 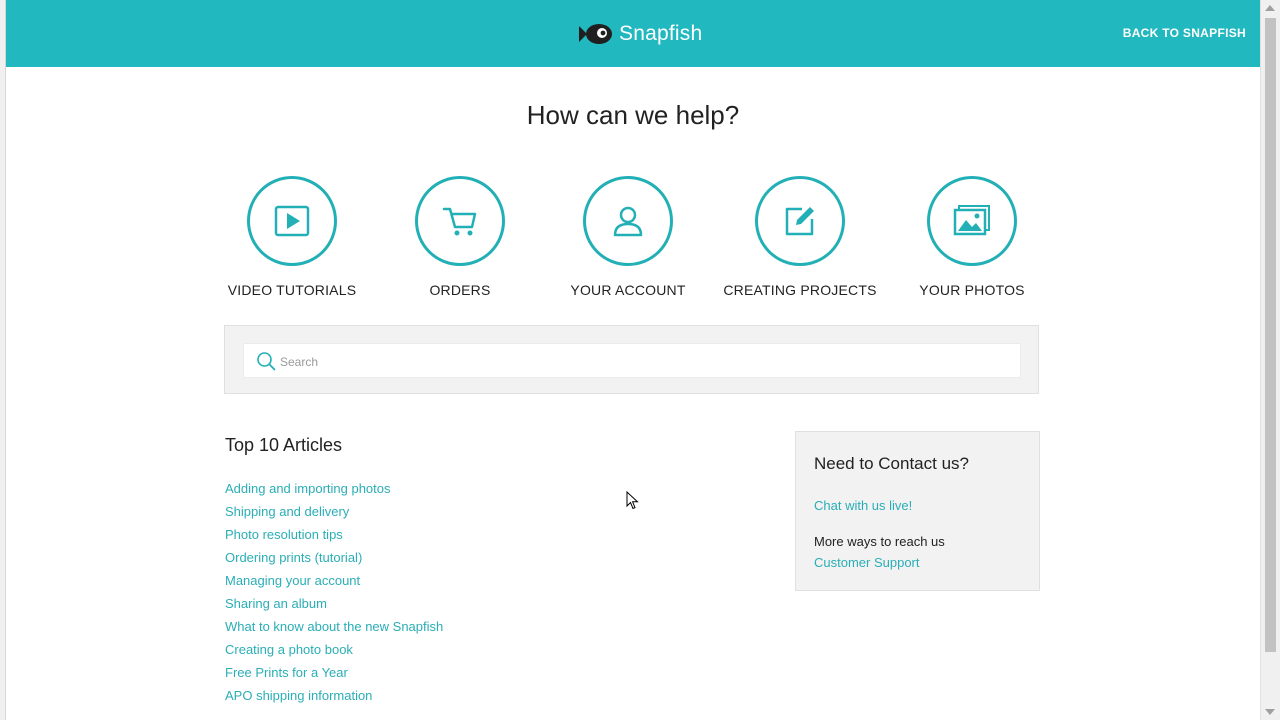 I want to click on play-icon, so click(x=292, y=221).